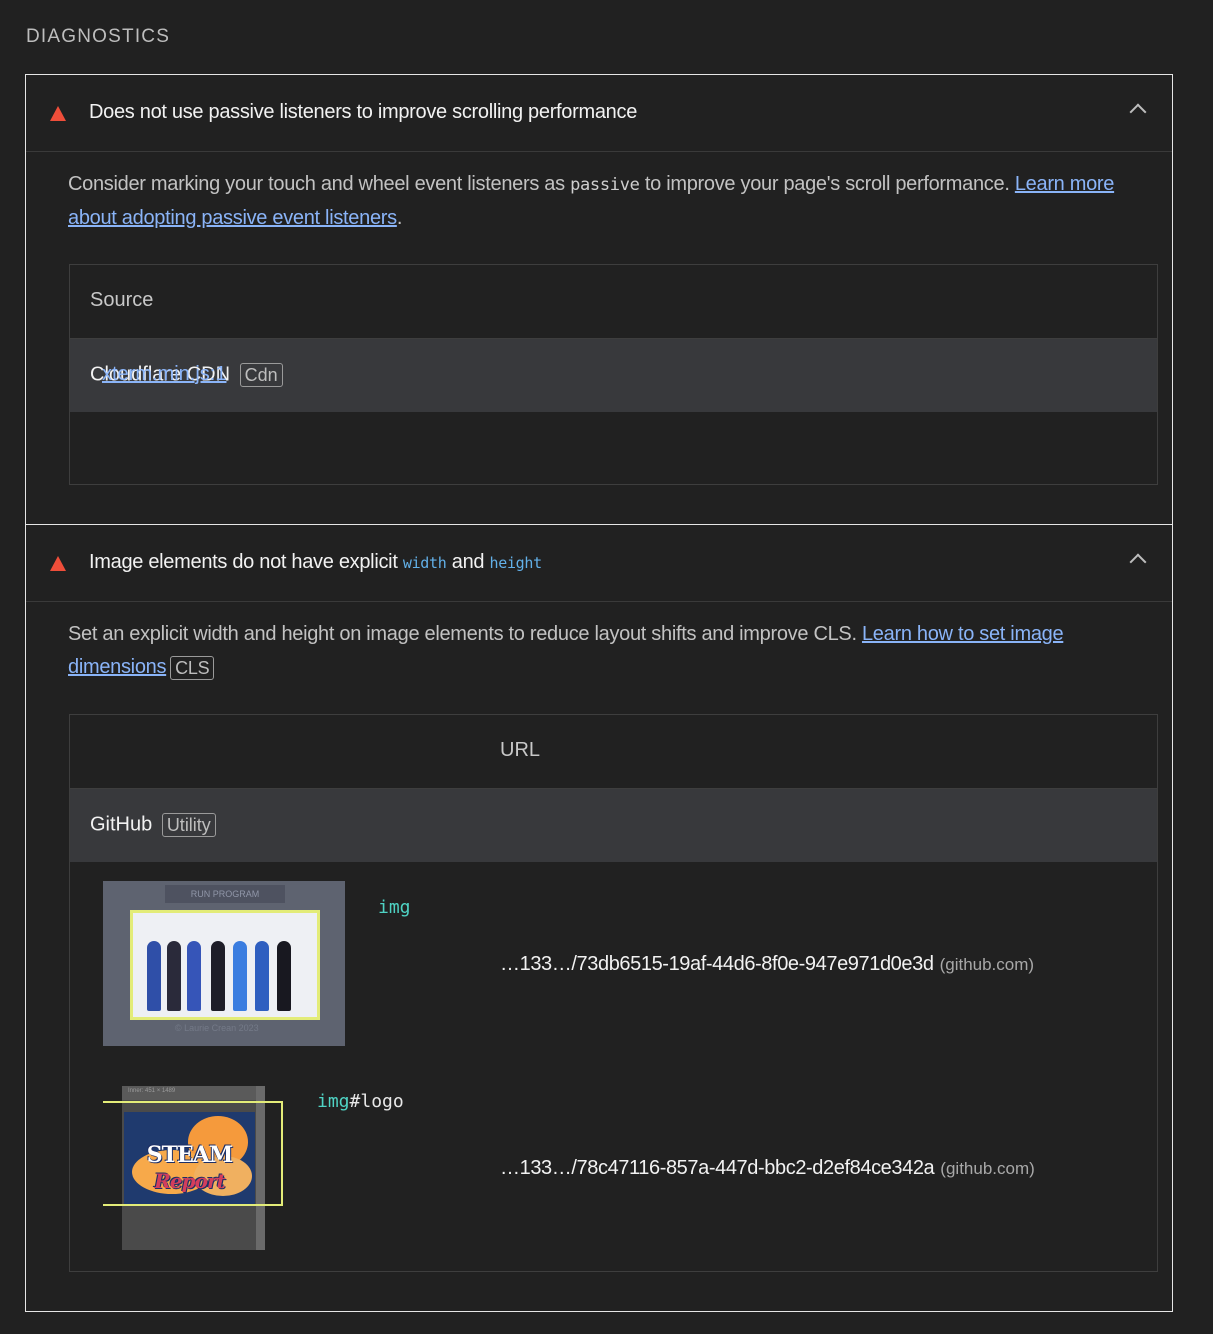  I want to click on code-passive: passive, so click(605, 185).